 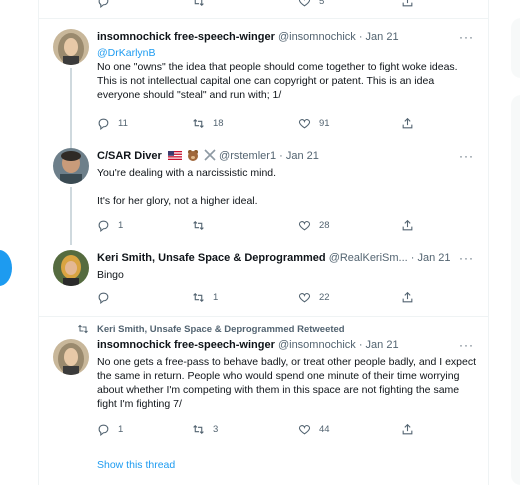 I want to click on like-button: 22, so click(x=314, y=297).